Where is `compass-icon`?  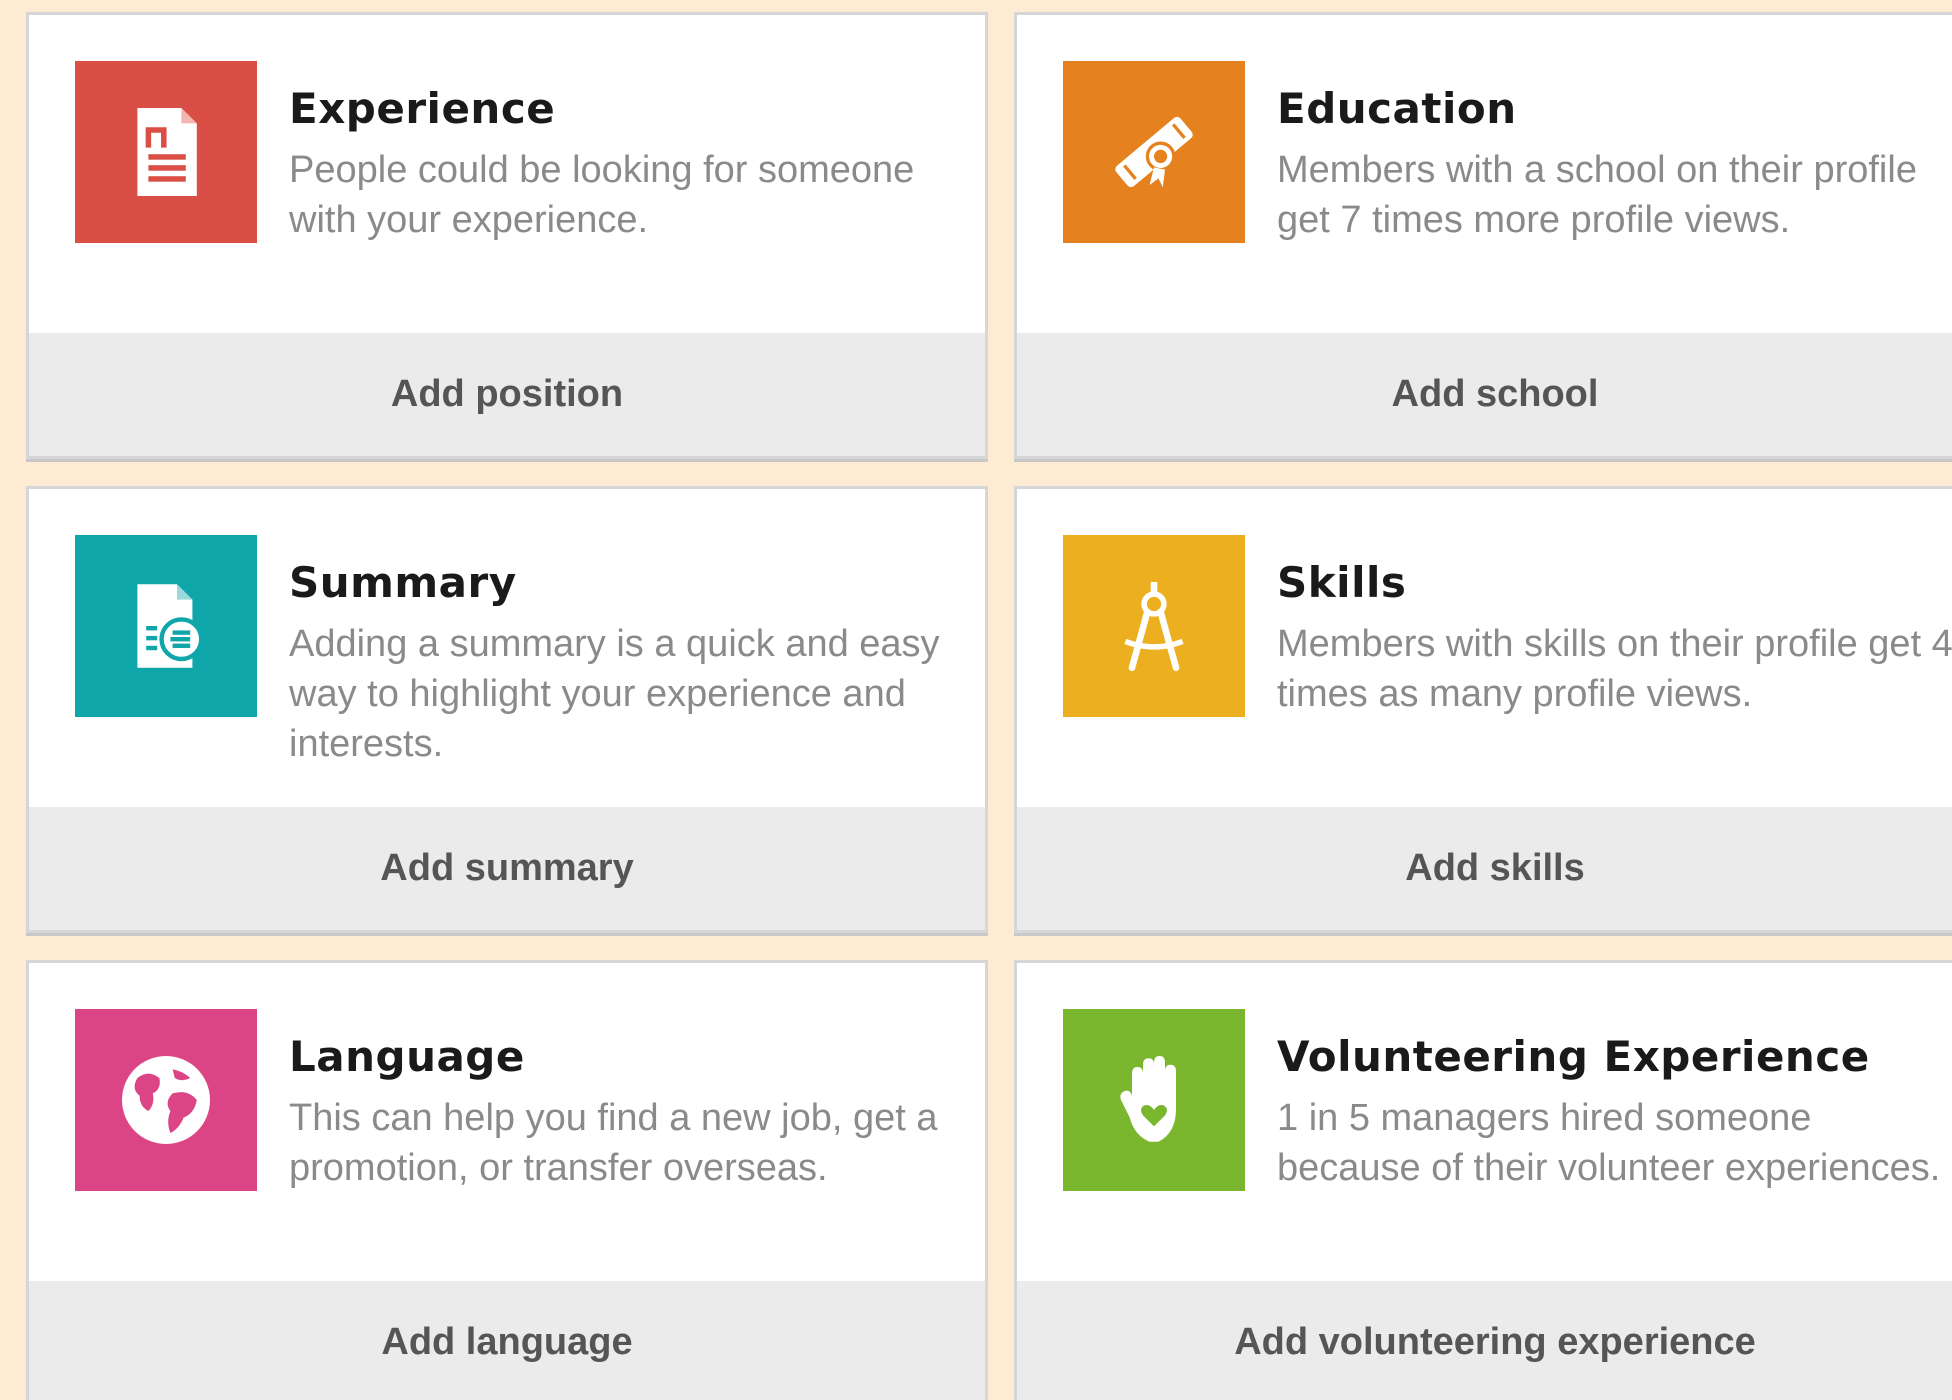 compass-icon is located at coordinates (1154, 627).